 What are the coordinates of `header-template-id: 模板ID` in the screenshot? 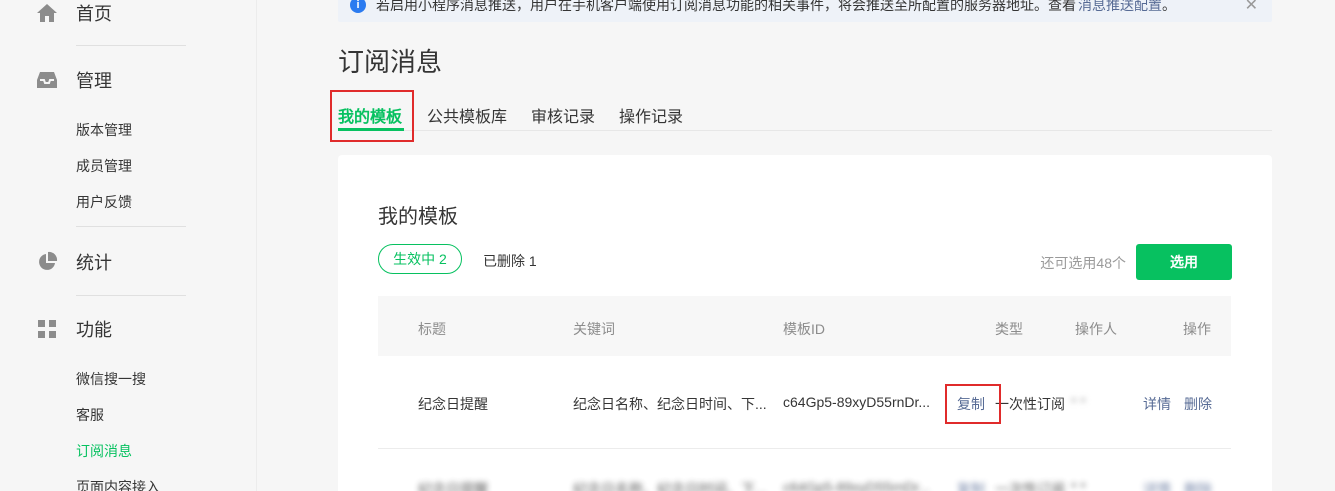 It's located at (804, 329).